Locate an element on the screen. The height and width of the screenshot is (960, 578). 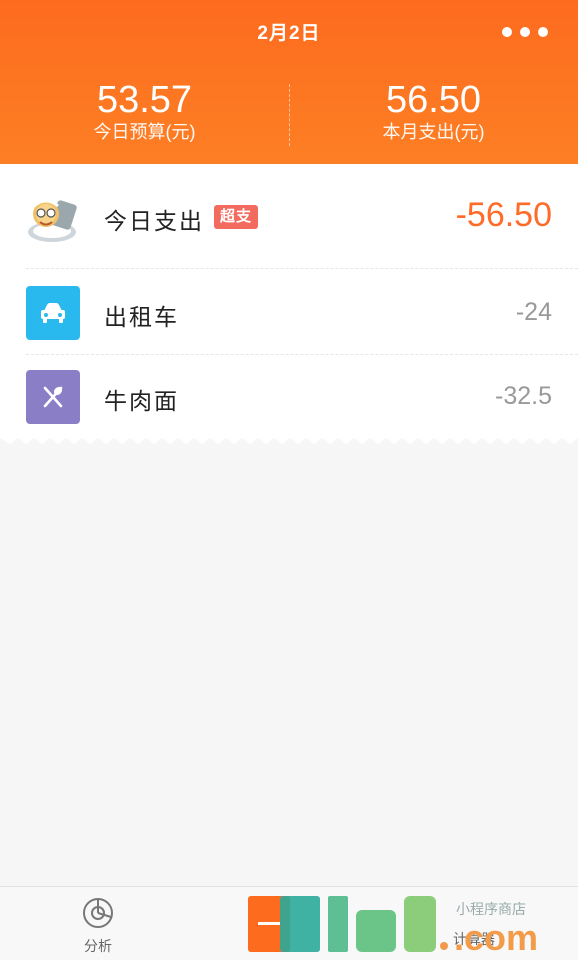
tab-analysis: 分析 is located at coordinates (98, 926).